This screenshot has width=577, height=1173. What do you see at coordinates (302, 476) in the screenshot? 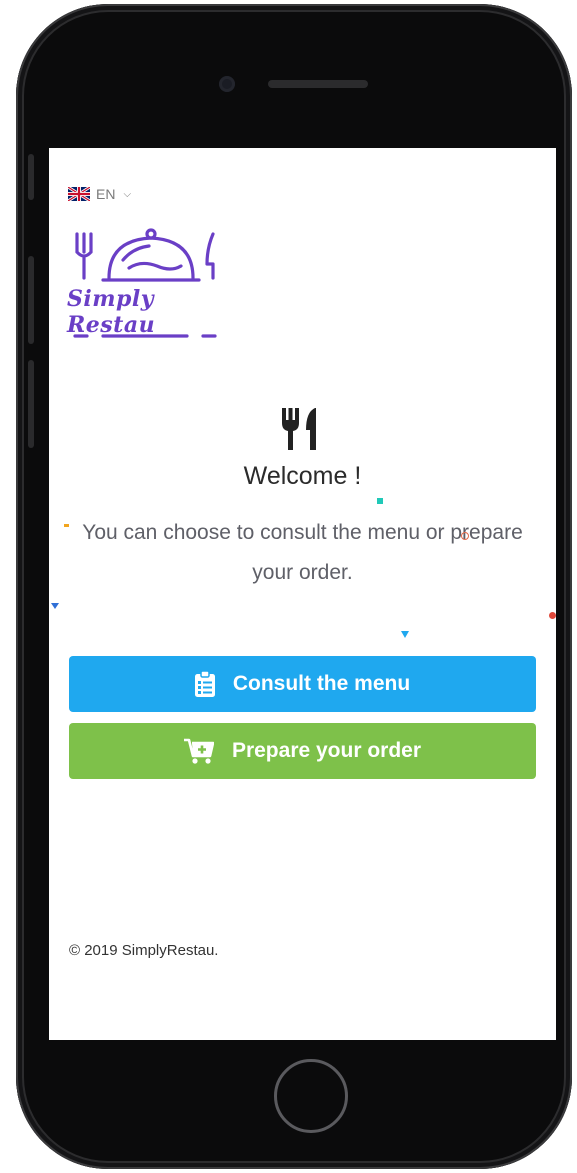
I see `welcome-title: Welcome !` at bounding box center [302, 476].